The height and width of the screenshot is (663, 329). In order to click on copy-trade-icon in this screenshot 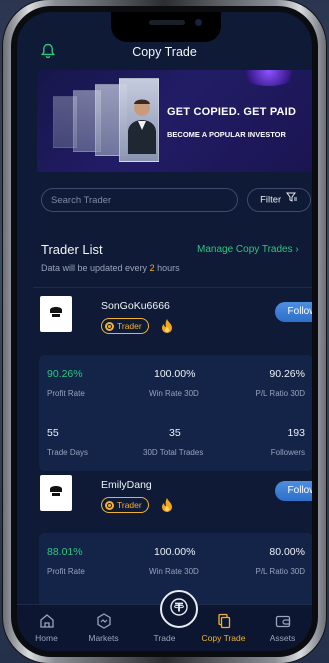, I will do `click(223, 621)`.